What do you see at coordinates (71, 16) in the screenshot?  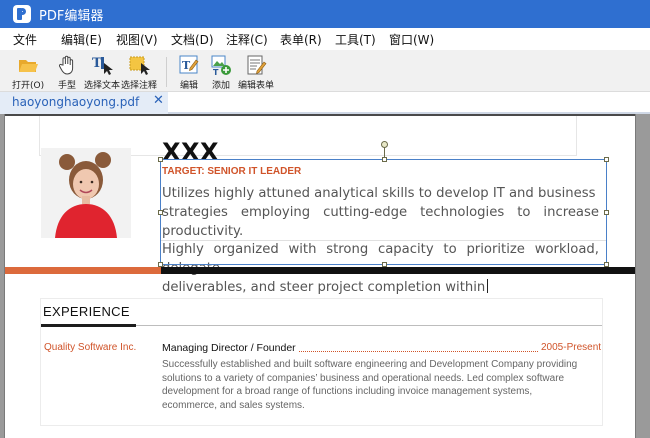 I see `app-title: PDF编辑器` at bounding box center [71, 16].